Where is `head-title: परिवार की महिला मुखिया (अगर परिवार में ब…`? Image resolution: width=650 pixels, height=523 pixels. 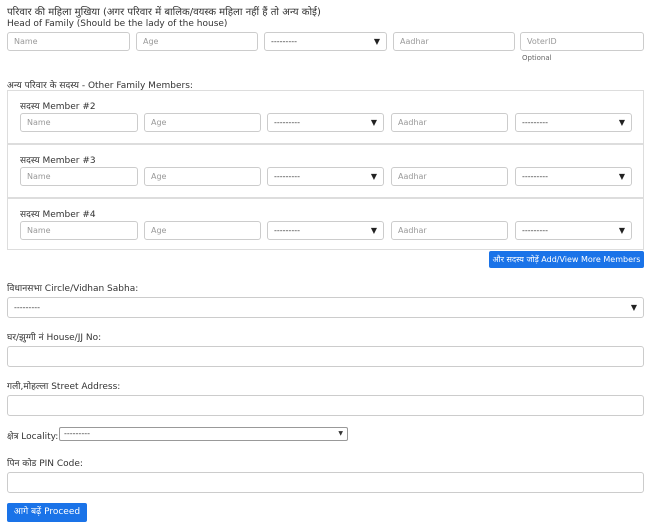 head-title: परिवार की महिला मुखिया (अगर परिवार में ब… is located at coordinates (164, 12).